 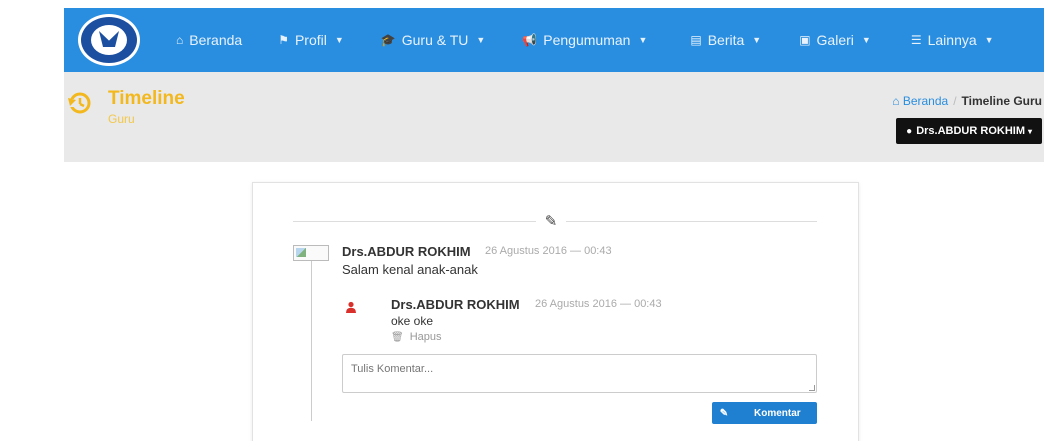 I want to click on breadcrumb: ⌂ Beranda / Timeline Guru, so click(x=967, y=101).